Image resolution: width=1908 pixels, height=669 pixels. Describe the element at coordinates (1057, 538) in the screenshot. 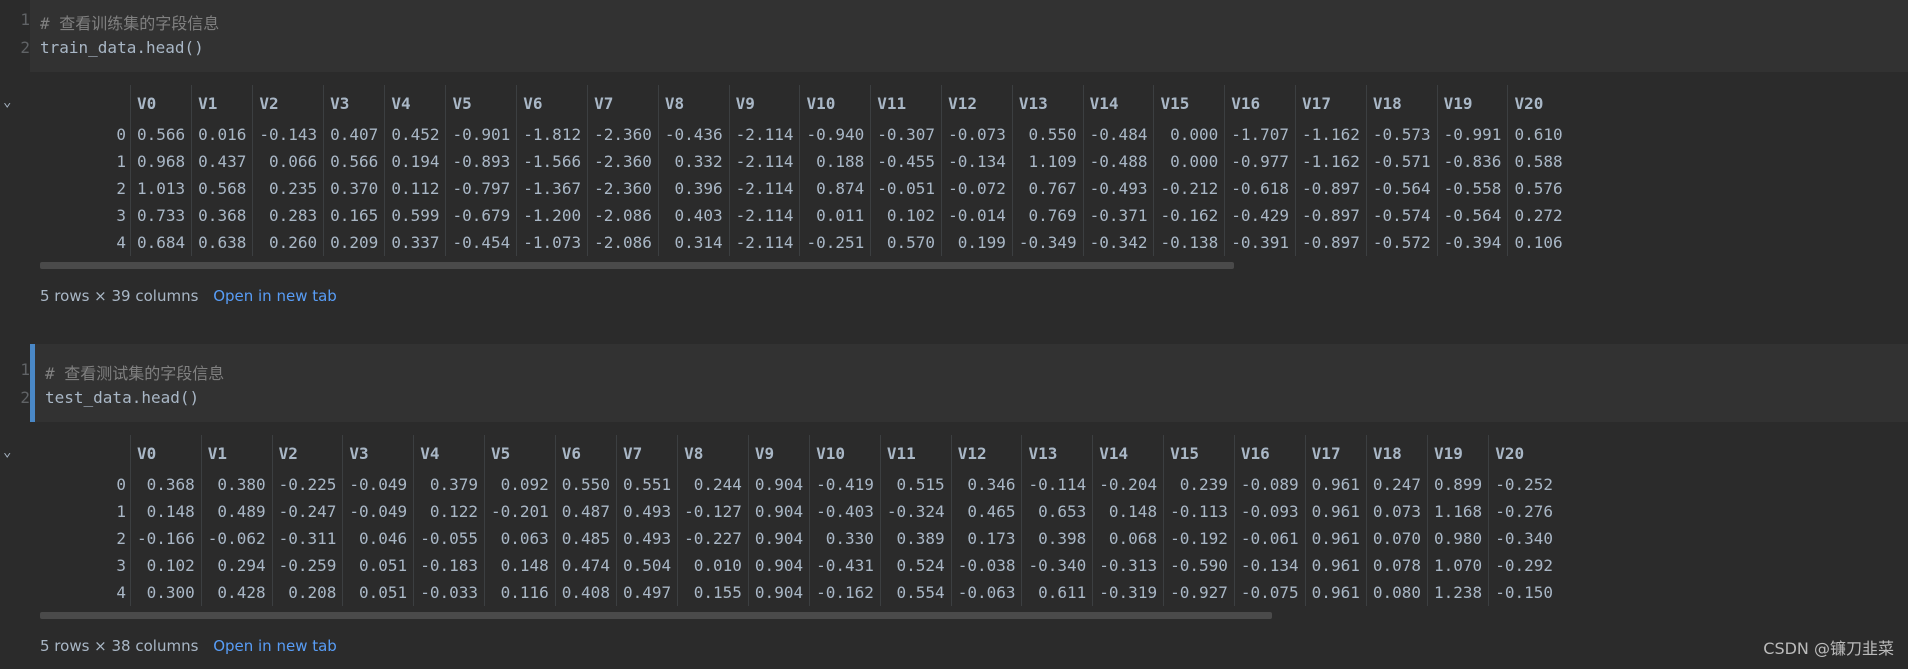

I see `table-cell: 0.398` at that location.